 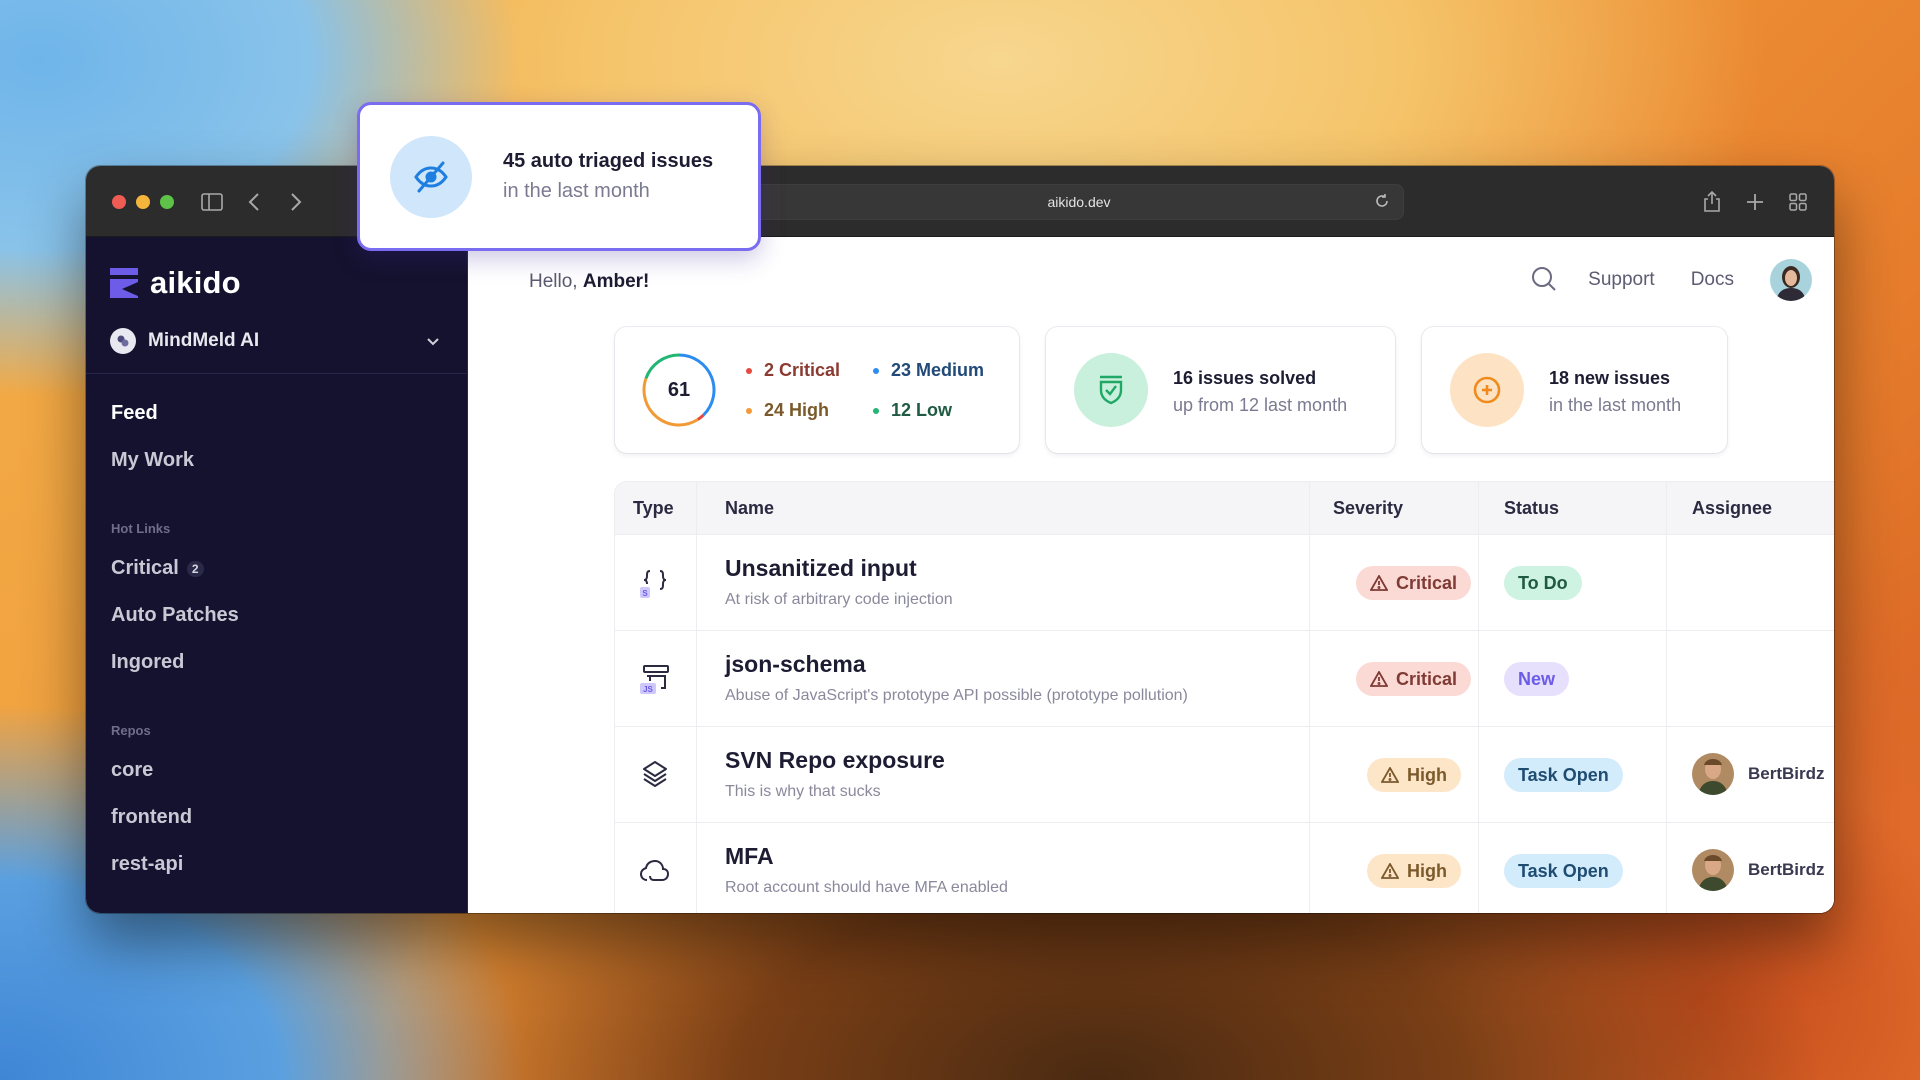 What do you see at coordinates (204, 340) in the screenshot?
I see `workspace-name: MindMeld AI` at bounding box center [204, 340].